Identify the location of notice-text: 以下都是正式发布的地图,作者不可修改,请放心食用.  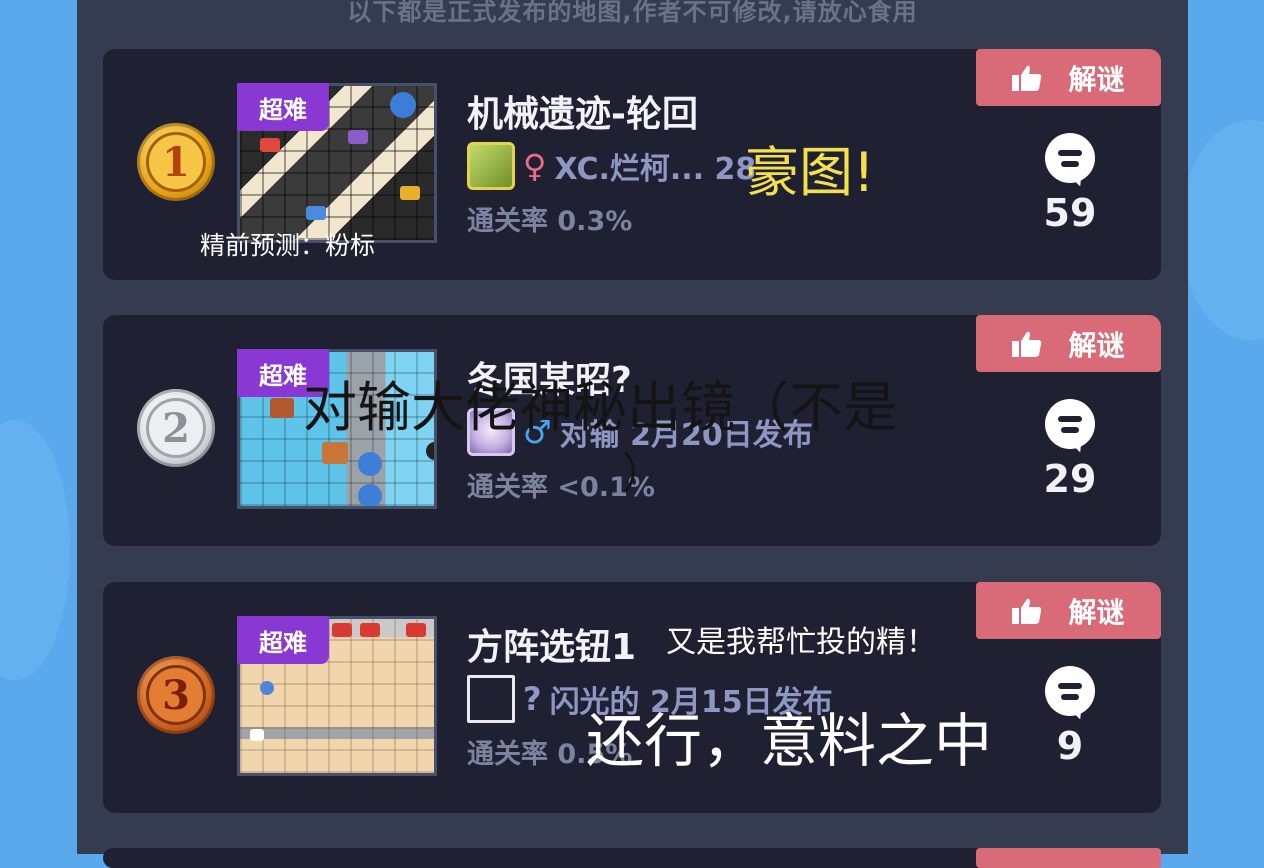
(632, 13).